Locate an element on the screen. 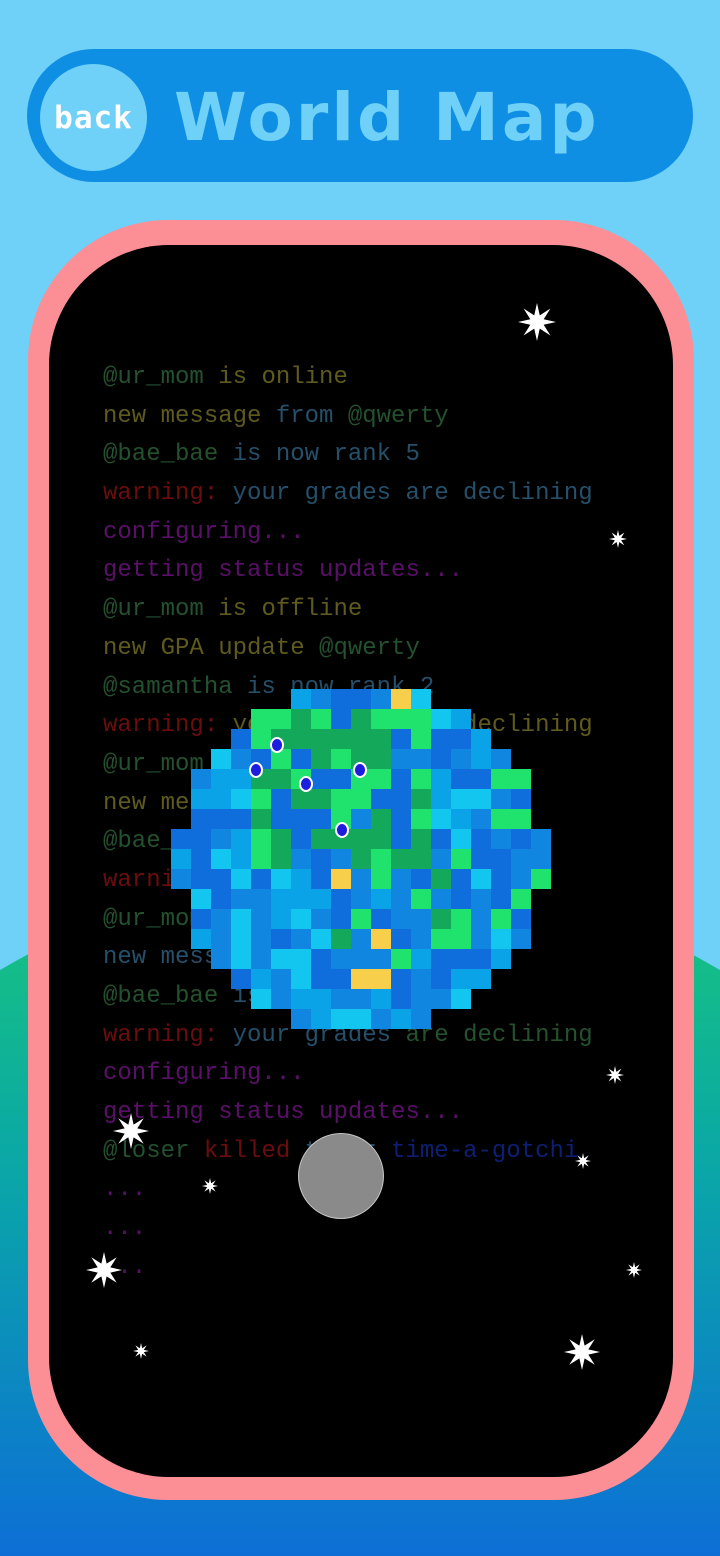 This screenshot has height=1556, width=720. feed-line: @loser killed their time-a-gotchi is located at coordinates (388, 1152).